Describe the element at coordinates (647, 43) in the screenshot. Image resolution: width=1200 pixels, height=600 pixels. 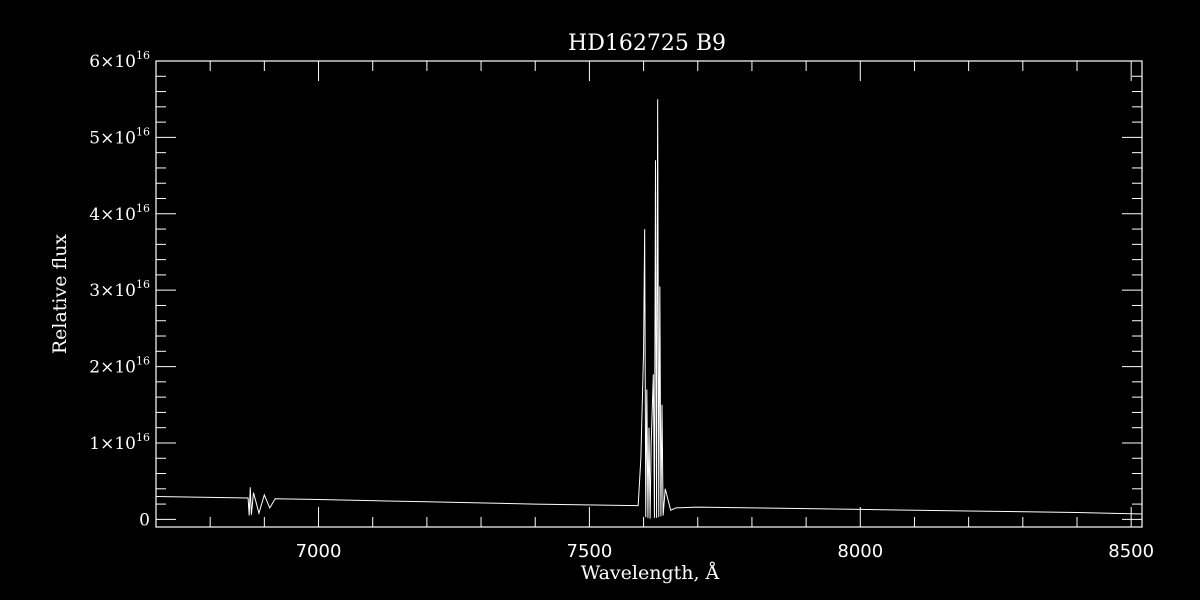
I see `chart-title: HD162725 B9` at that location.